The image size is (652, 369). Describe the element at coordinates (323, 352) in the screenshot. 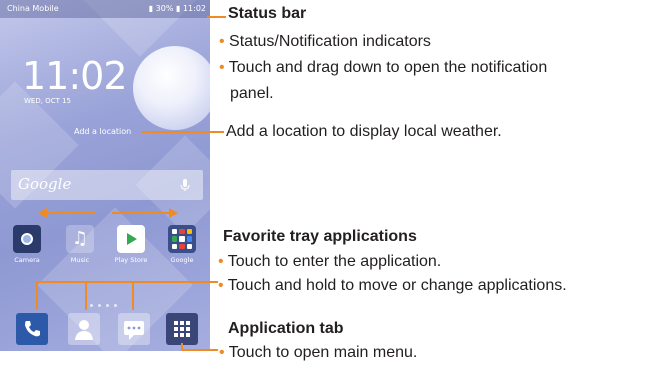

I see `app-tab-bullet-1-text: Touch to open main menu.` at that location.